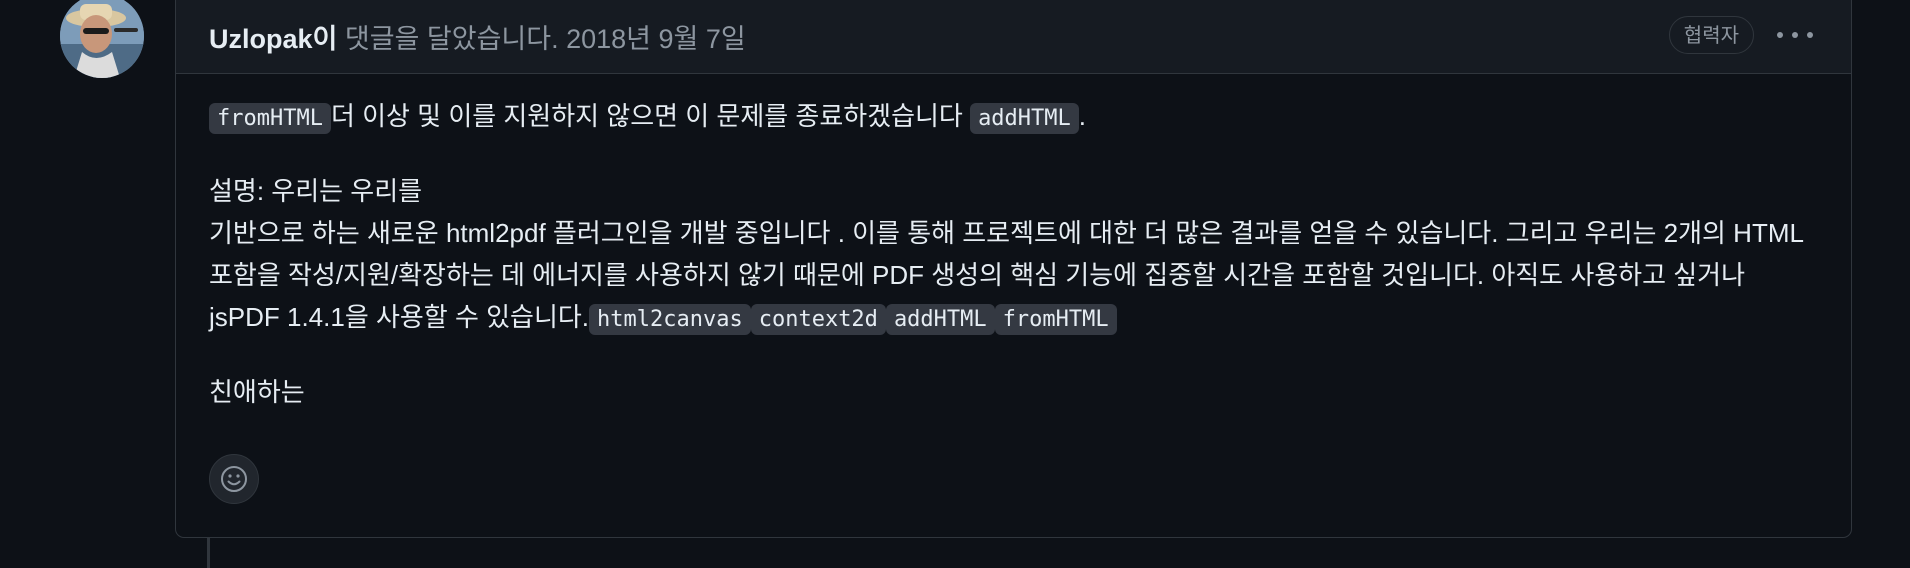 The height and width of the screenshot is (568, 1910). Describe the element at coordinates (257, 392) in the screenshot. I see `body-paragraph-3: 친애하는` at that location.